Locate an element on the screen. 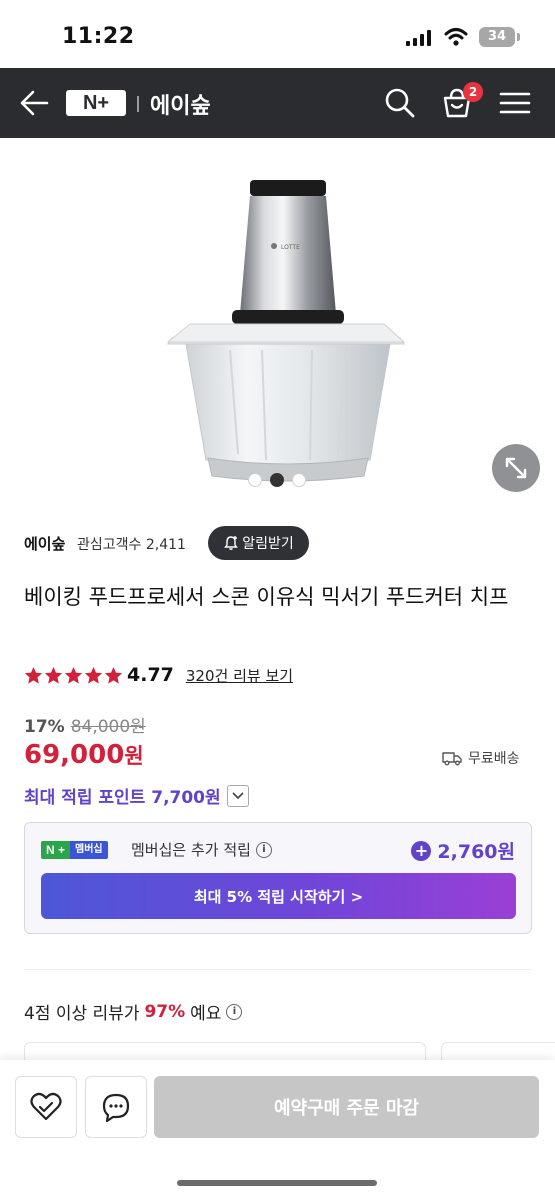  seller-followers: 관심고객수 2,411 is located at coordinates (131, 545).